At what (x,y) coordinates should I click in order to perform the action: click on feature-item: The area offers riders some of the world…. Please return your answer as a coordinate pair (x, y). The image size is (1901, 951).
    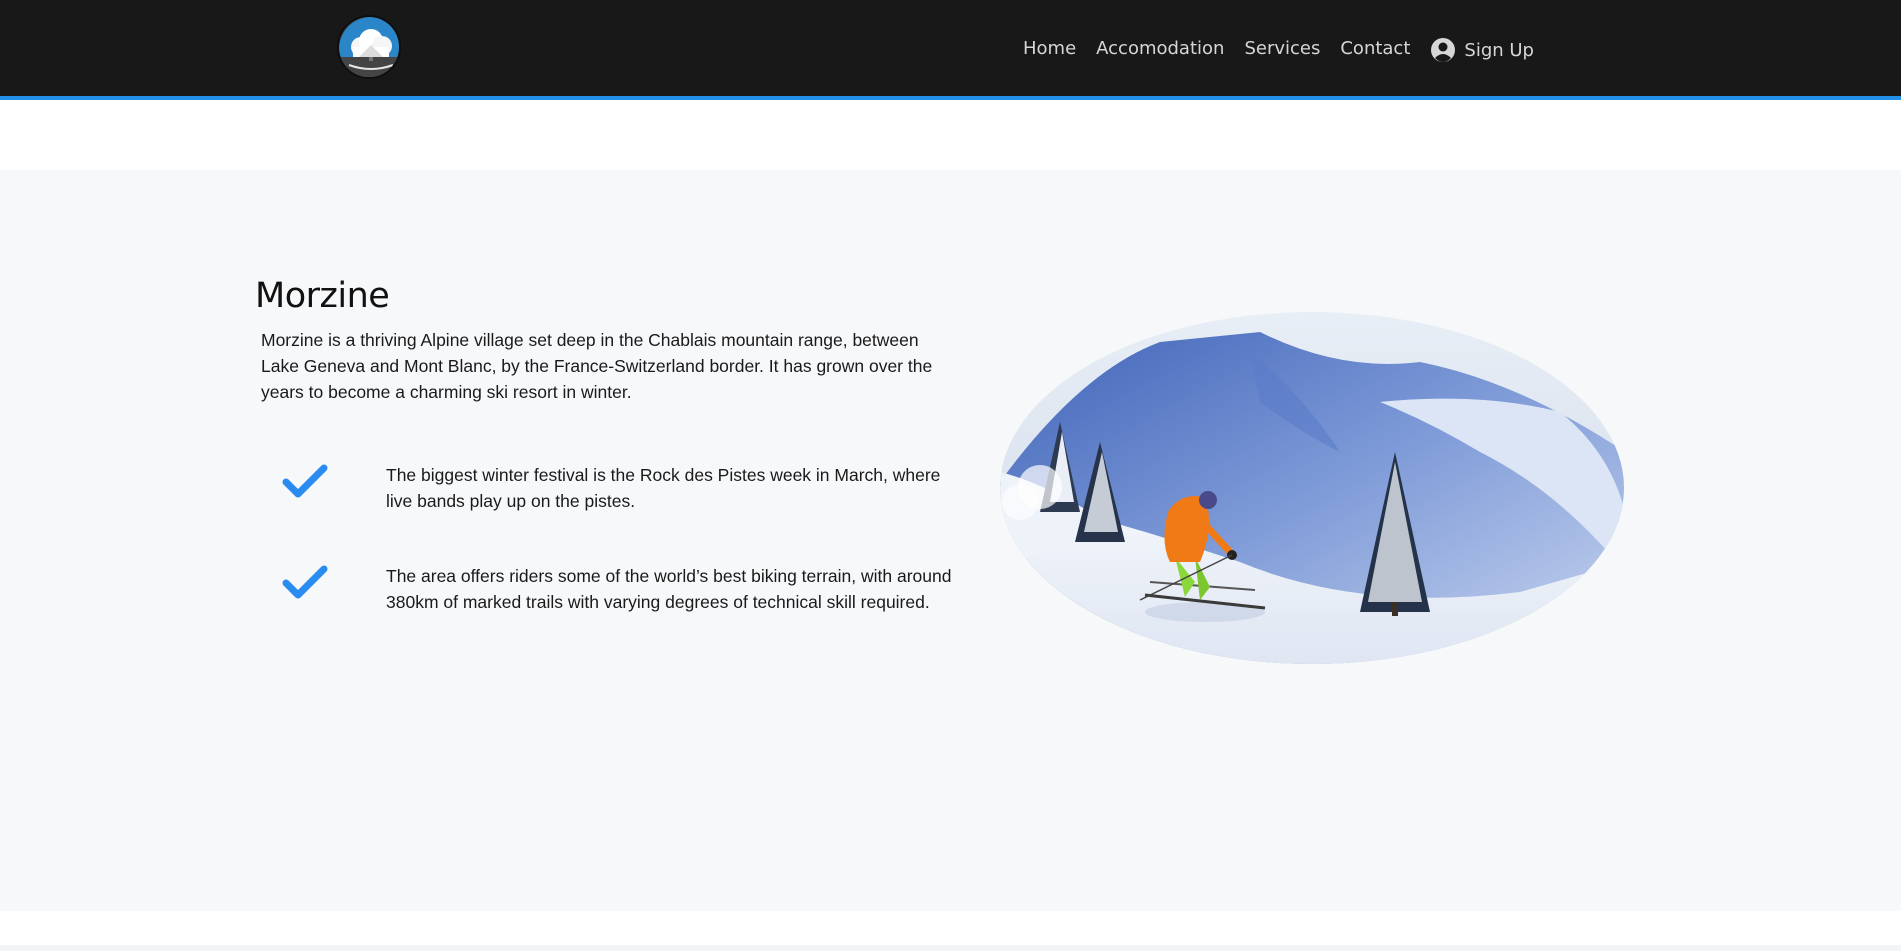
    Looking at the image, I should click on (632, 589).